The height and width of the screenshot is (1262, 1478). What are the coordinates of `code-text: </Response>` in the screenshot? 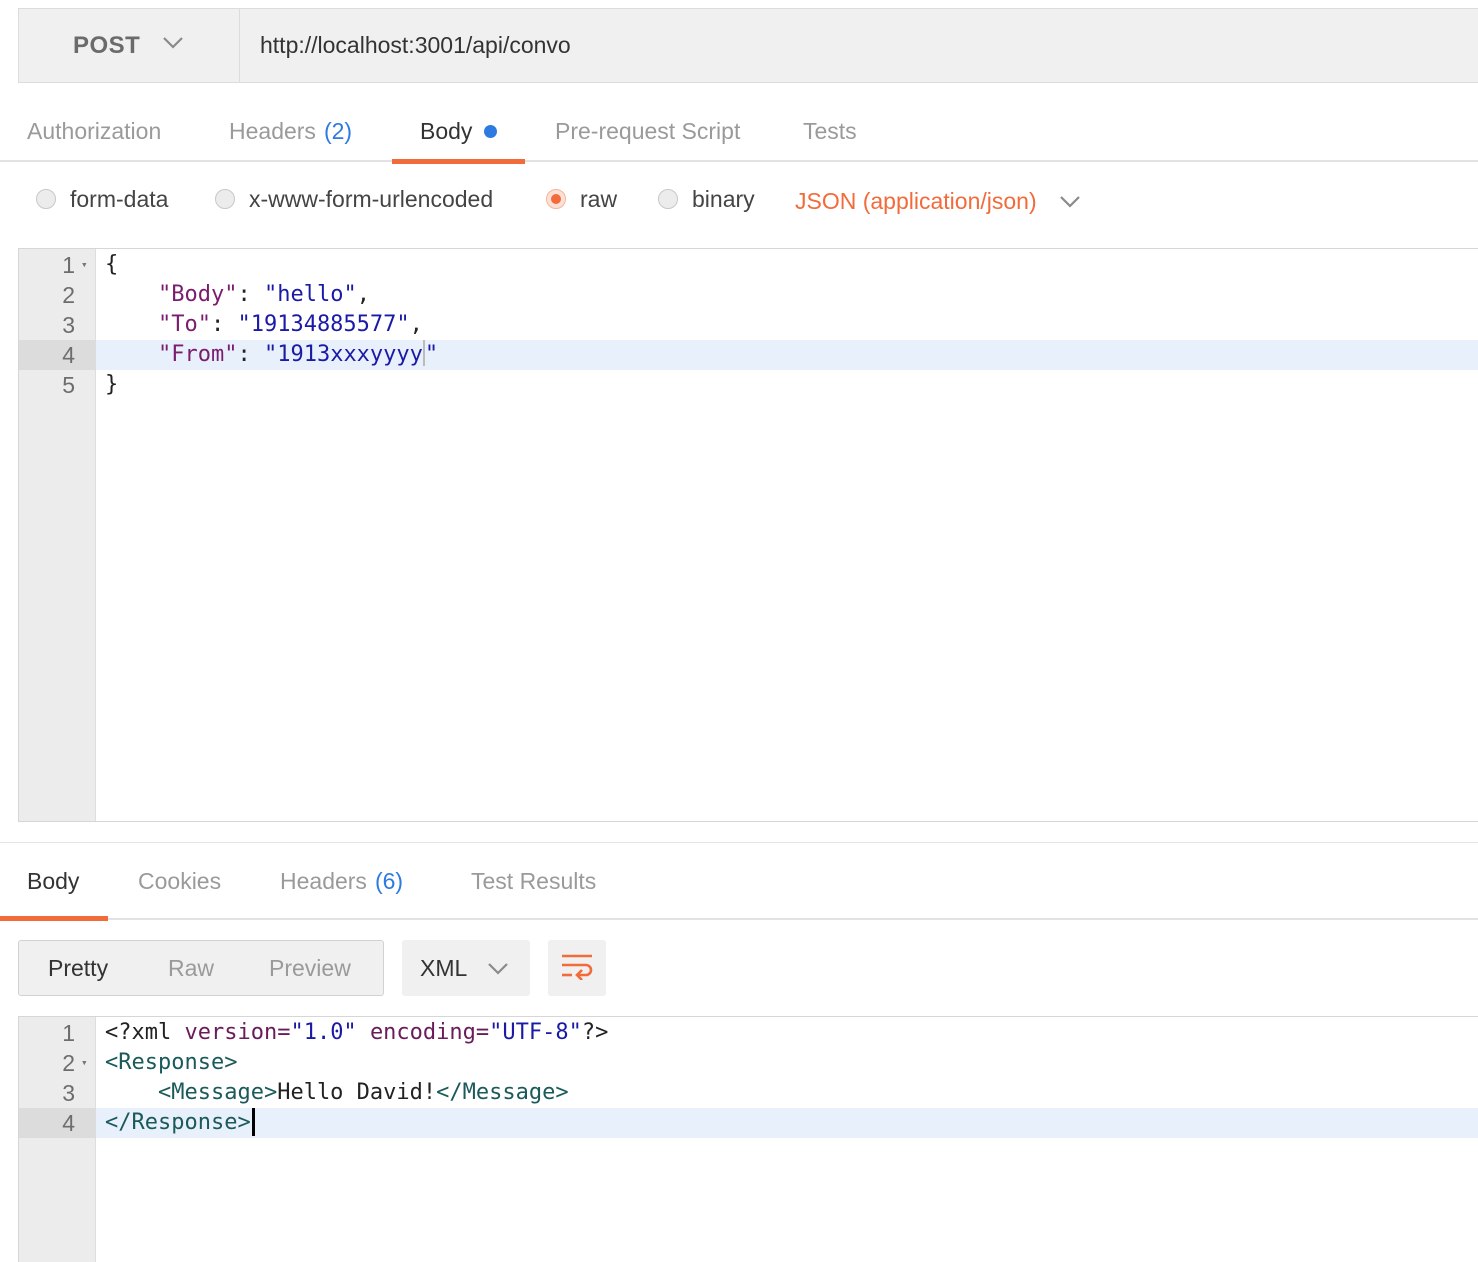 It's located at (180, 1123).